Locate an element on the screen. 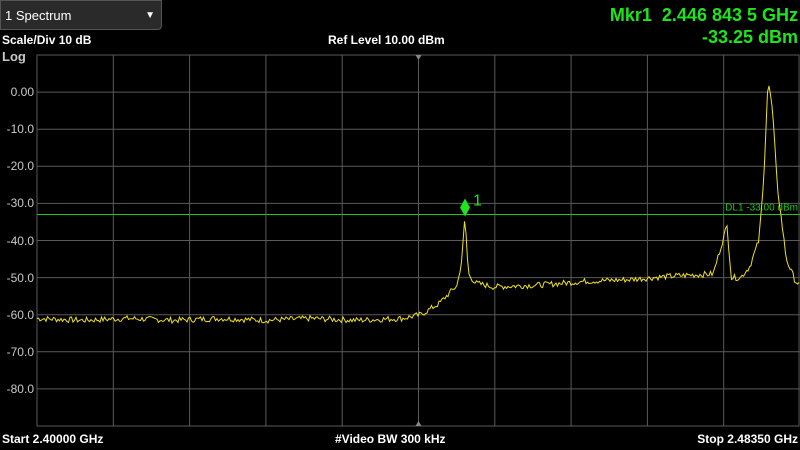 This screenshot has height=450, width=800. stop-frequency: Stop 2.48350 GHz is located at coordinates (747, 439).